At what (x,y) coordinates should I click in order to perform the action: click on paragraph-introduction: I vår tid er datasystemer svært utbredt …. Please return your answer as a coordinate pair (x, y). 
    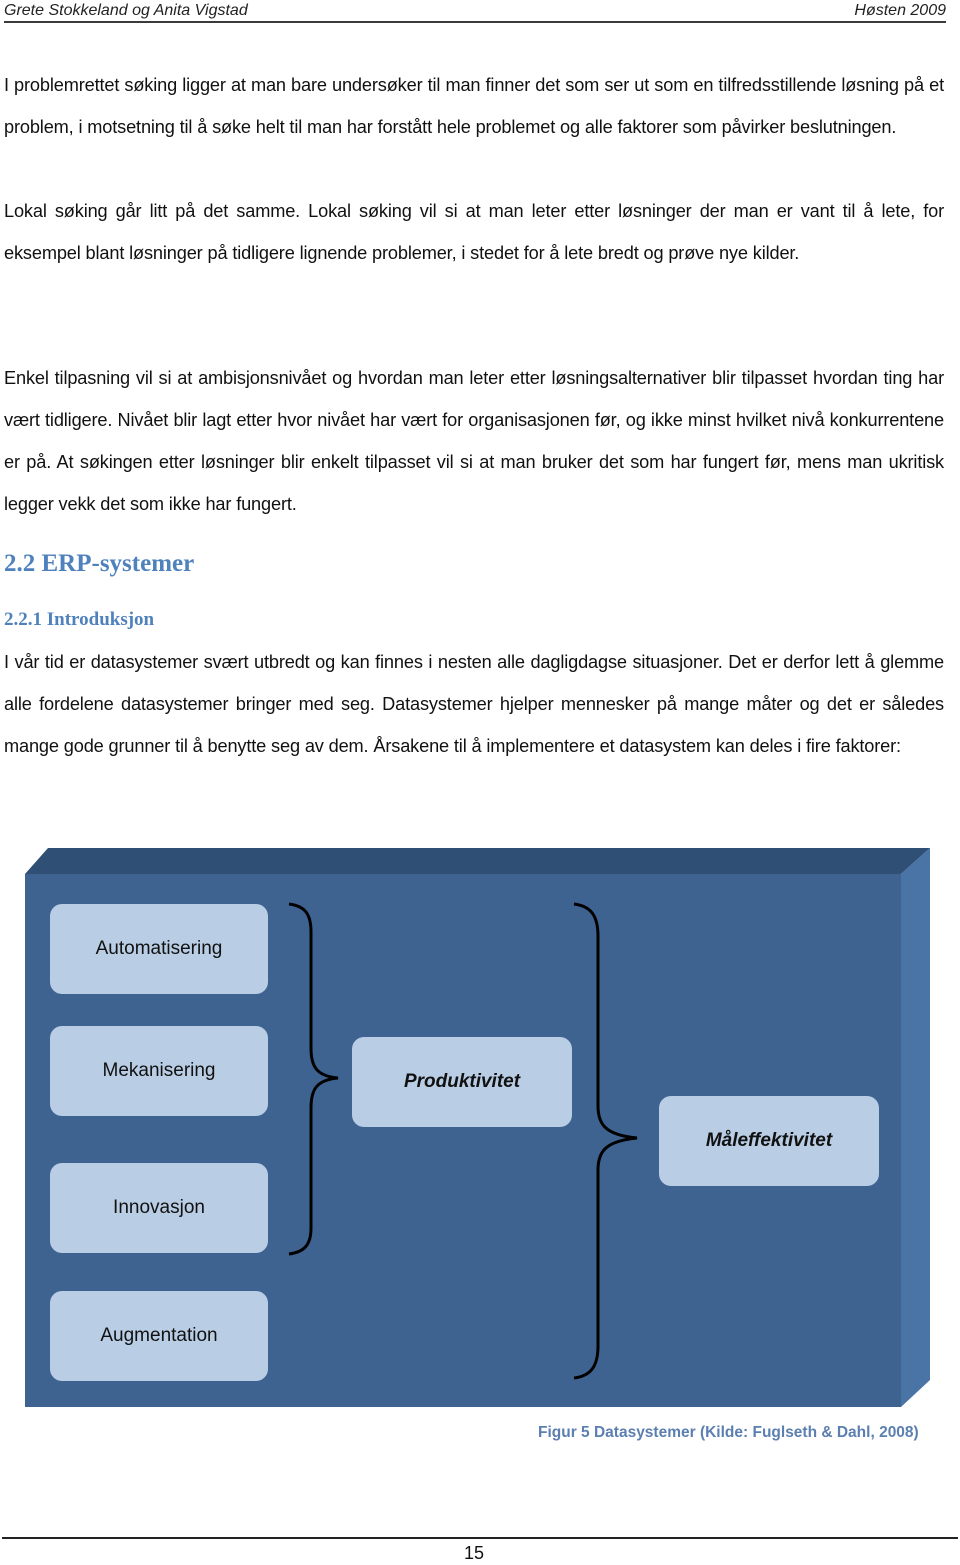
    Looking at the image, I should click on (474, 704).